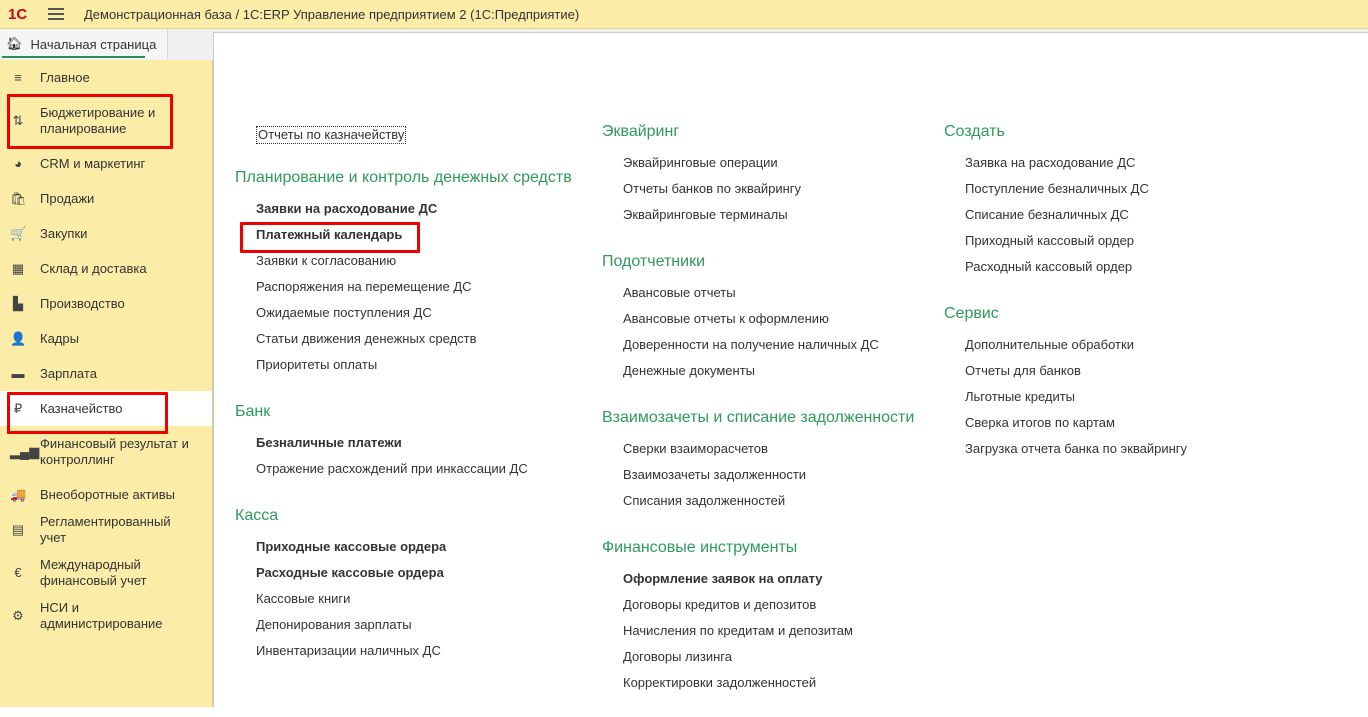  What do you see at coordinates (257, 515) in the screenshot?
I see `section-title: Касса` at bounding box center [257, 515].